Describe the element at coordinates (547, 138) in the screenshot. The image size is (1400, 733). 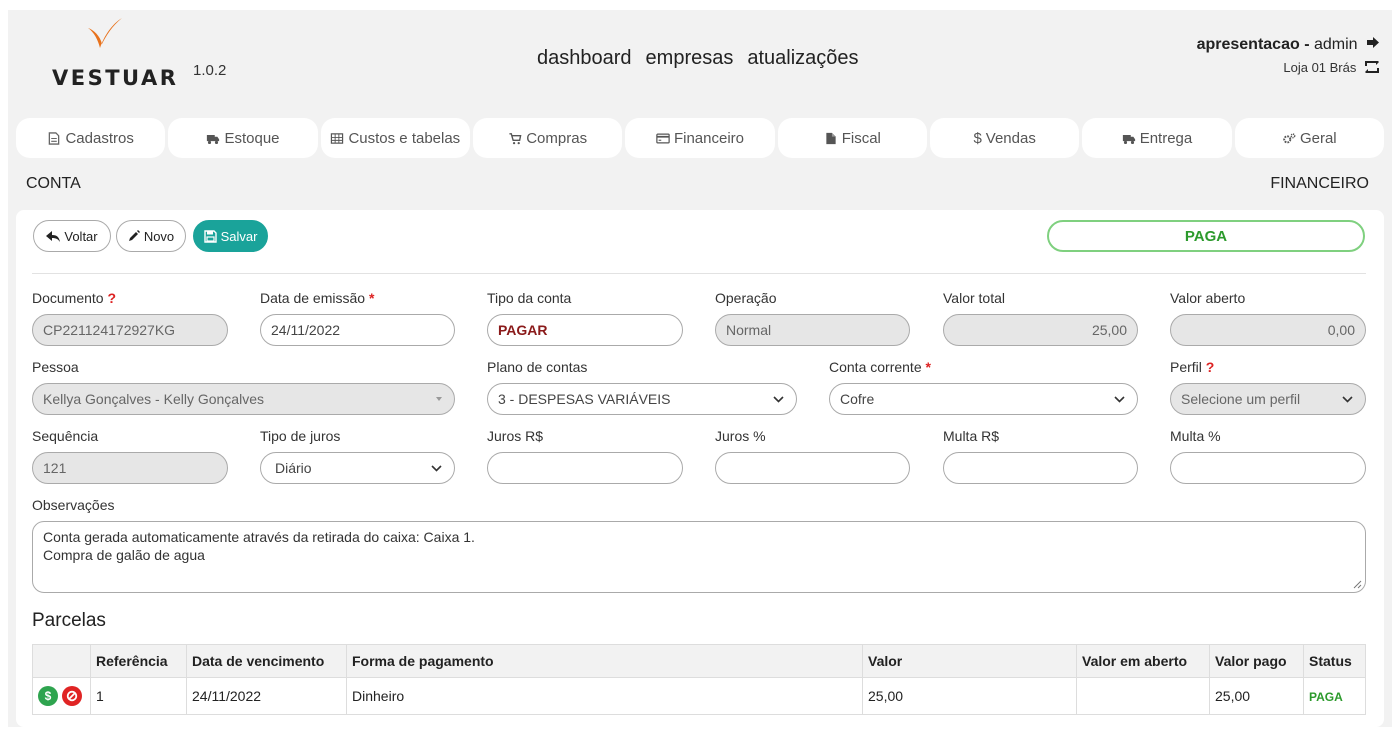
I see `module-compras: Compras` at that location.